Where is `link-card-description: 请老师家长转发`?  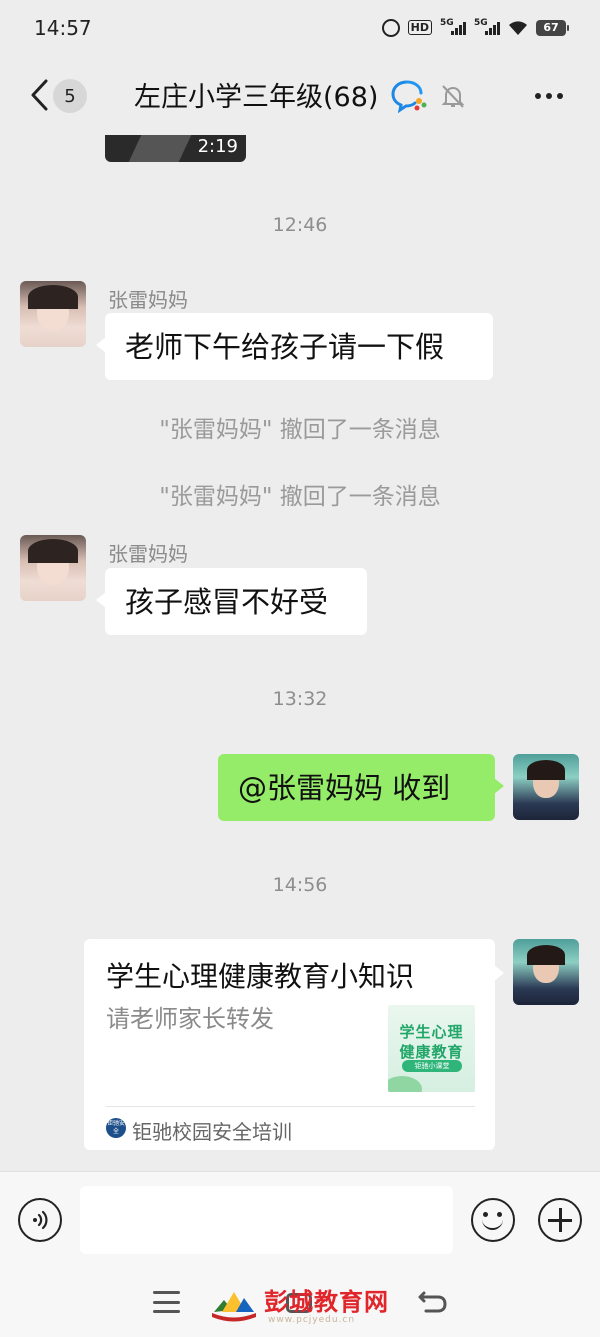 link-card-description: 请老师家长转发 is located at coordinates (190, 1019).